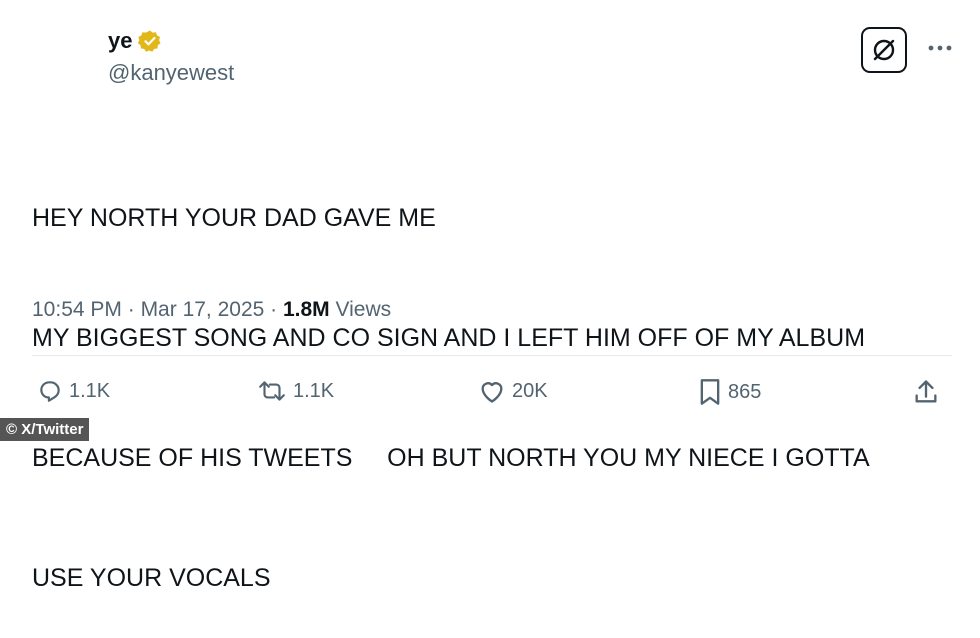 Image resolution: width=980 pixels, height=638 pixels. What do you see at coordinates (710, 392) in the screenshot?
I see `bookmark-icon` at bounding box center [710, 392].